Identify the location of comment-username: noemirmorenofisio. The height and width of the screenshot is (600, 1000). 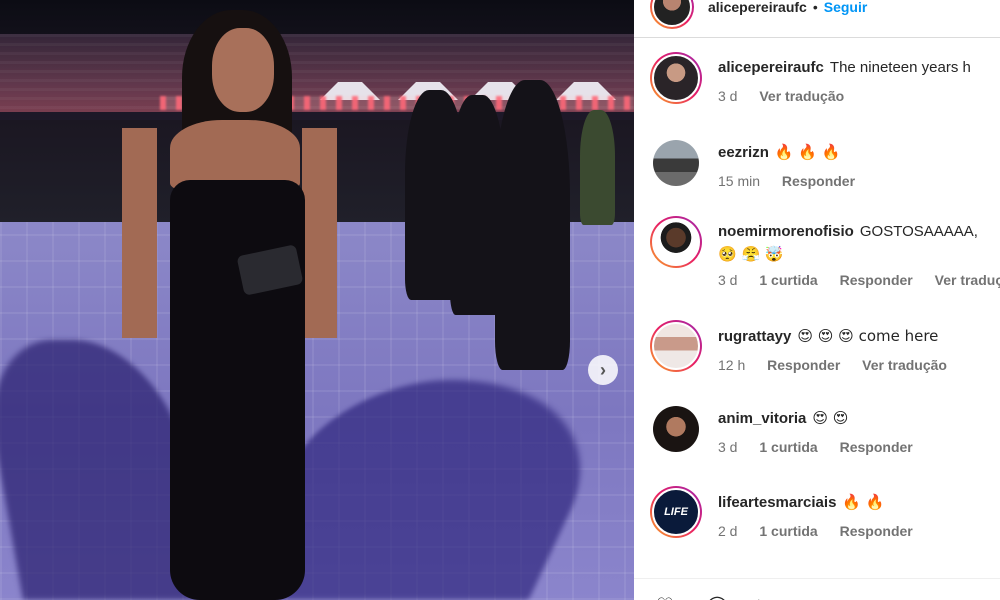
(786, 231).